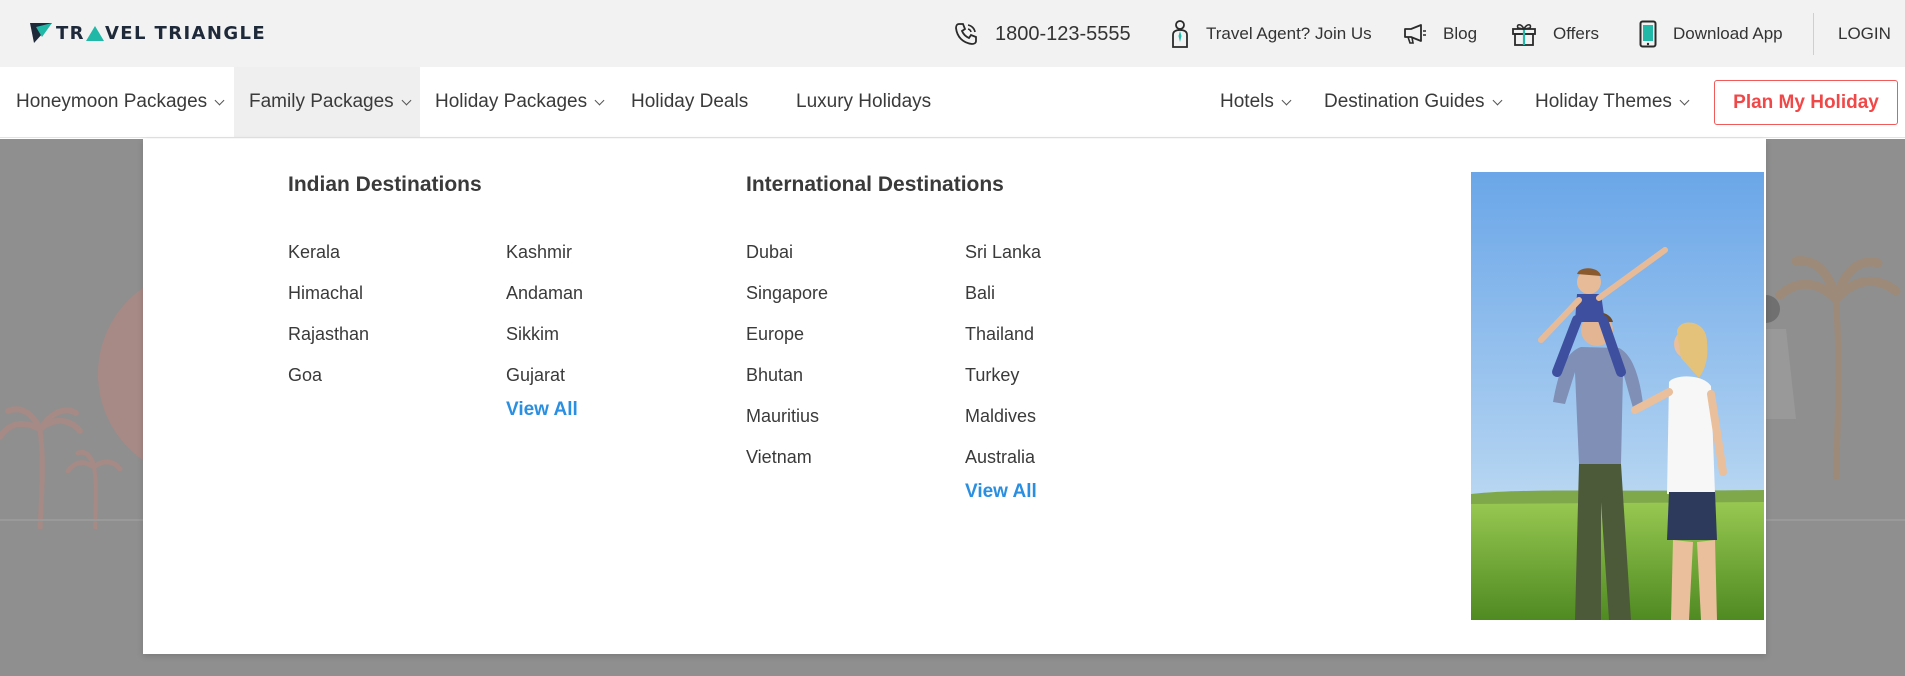  I want to click on nav-holiday-deals: Holiday Deals, so click(689, 102).